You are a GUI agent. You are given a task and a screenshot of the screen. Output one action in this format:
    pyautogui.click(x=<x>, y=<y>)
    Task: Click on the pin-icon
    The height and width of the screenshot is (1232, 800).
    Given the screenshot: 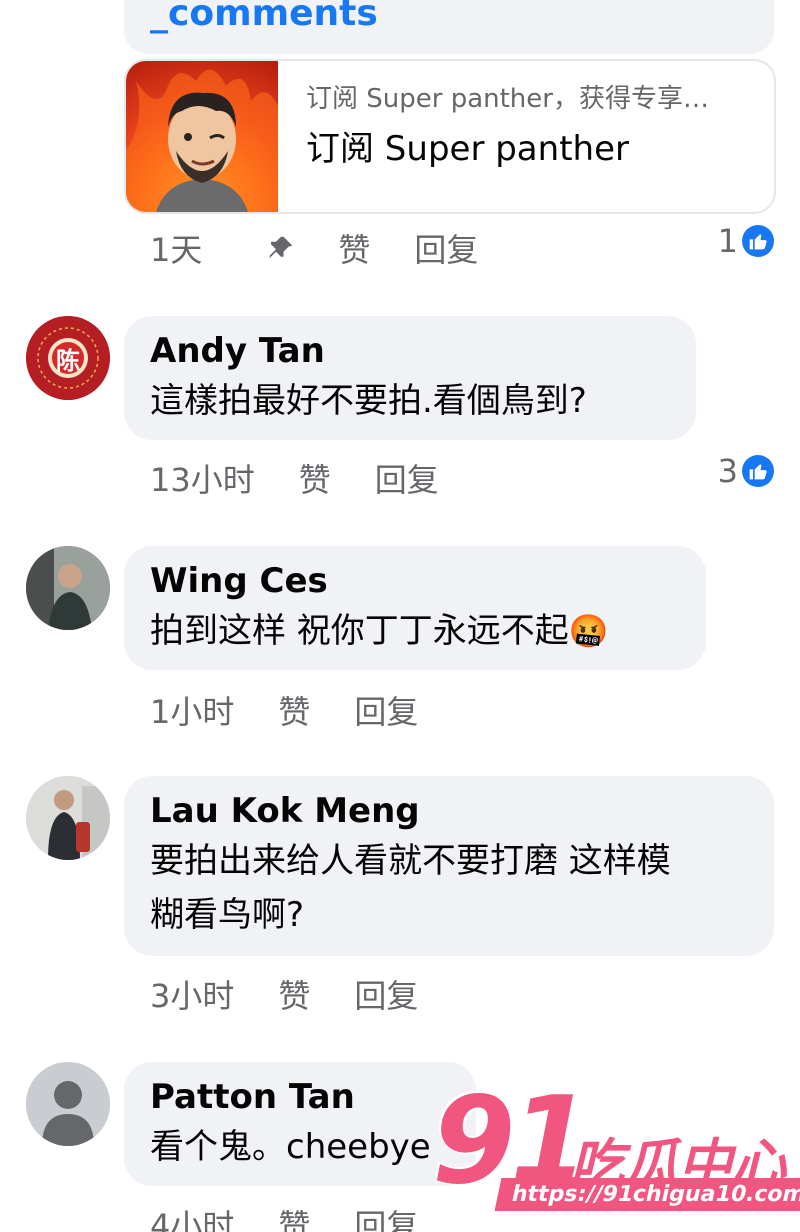 What is the action you would take?
    pyautogui.click(x=281, y=248)
    